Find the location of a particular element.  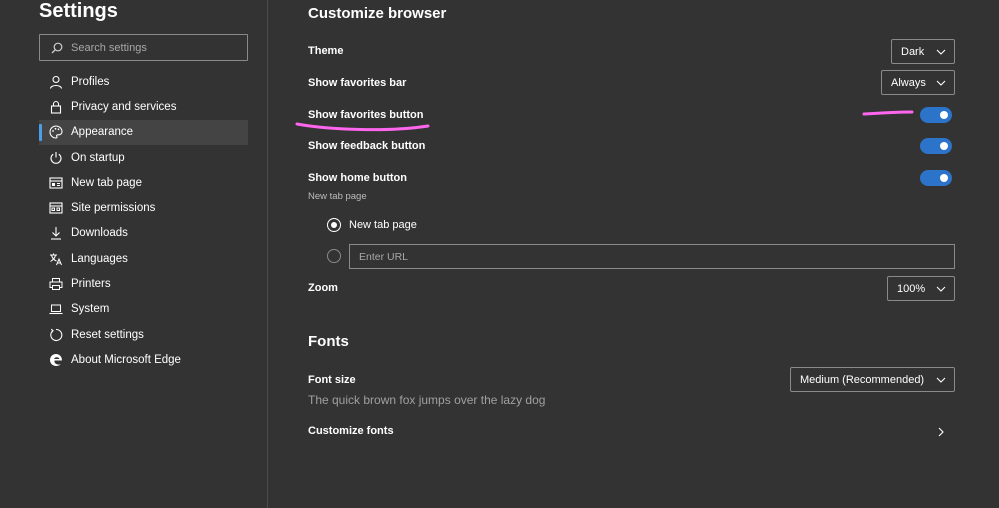

home-button-toggle is located at coordinates (936, 178).